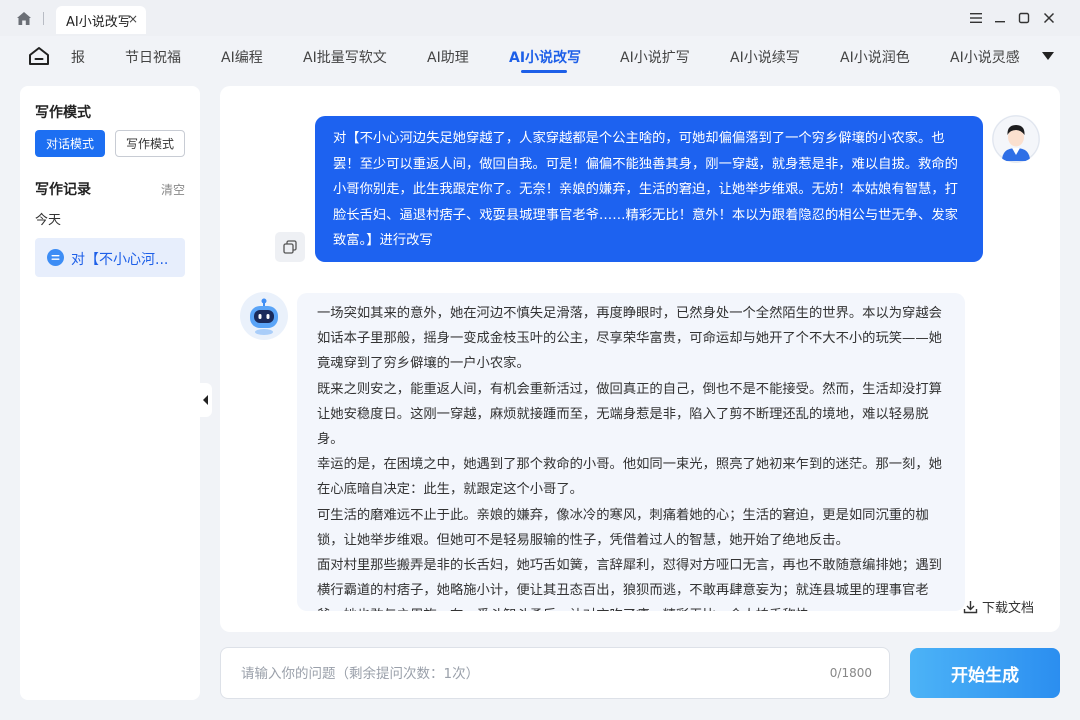  What do you see at coordinates (242, 57) in the screenshot?
I see `nav-item-coding: AI编程` at bounding box center [242, 57].